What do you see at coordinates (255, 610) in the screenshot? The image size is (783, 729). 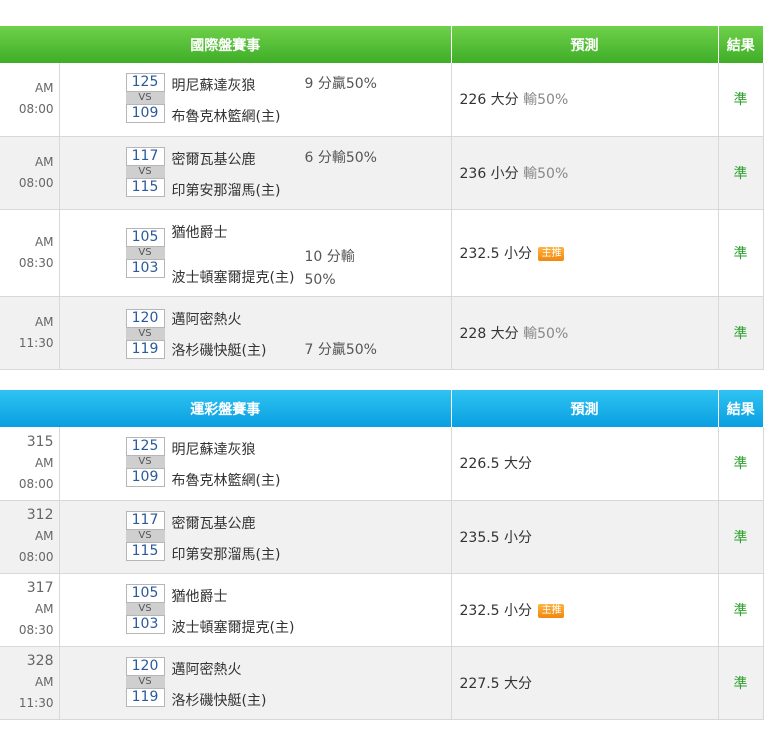 I see `match-cell: 105 VS 103 猶他爵士 波士頓塞爾提克(主)` at bounding box center [255, 610].